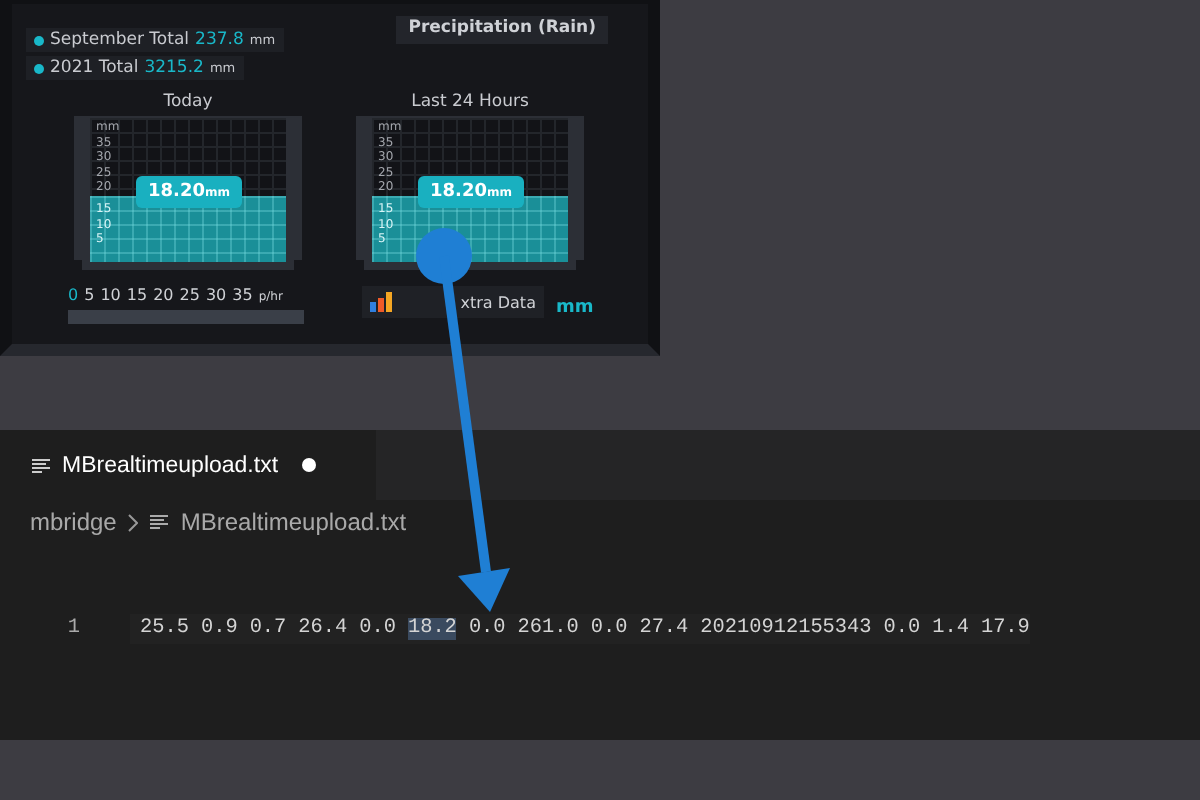 The image size is (1200, 800). I want to click on code-text: 0.9, so click(219, 629).